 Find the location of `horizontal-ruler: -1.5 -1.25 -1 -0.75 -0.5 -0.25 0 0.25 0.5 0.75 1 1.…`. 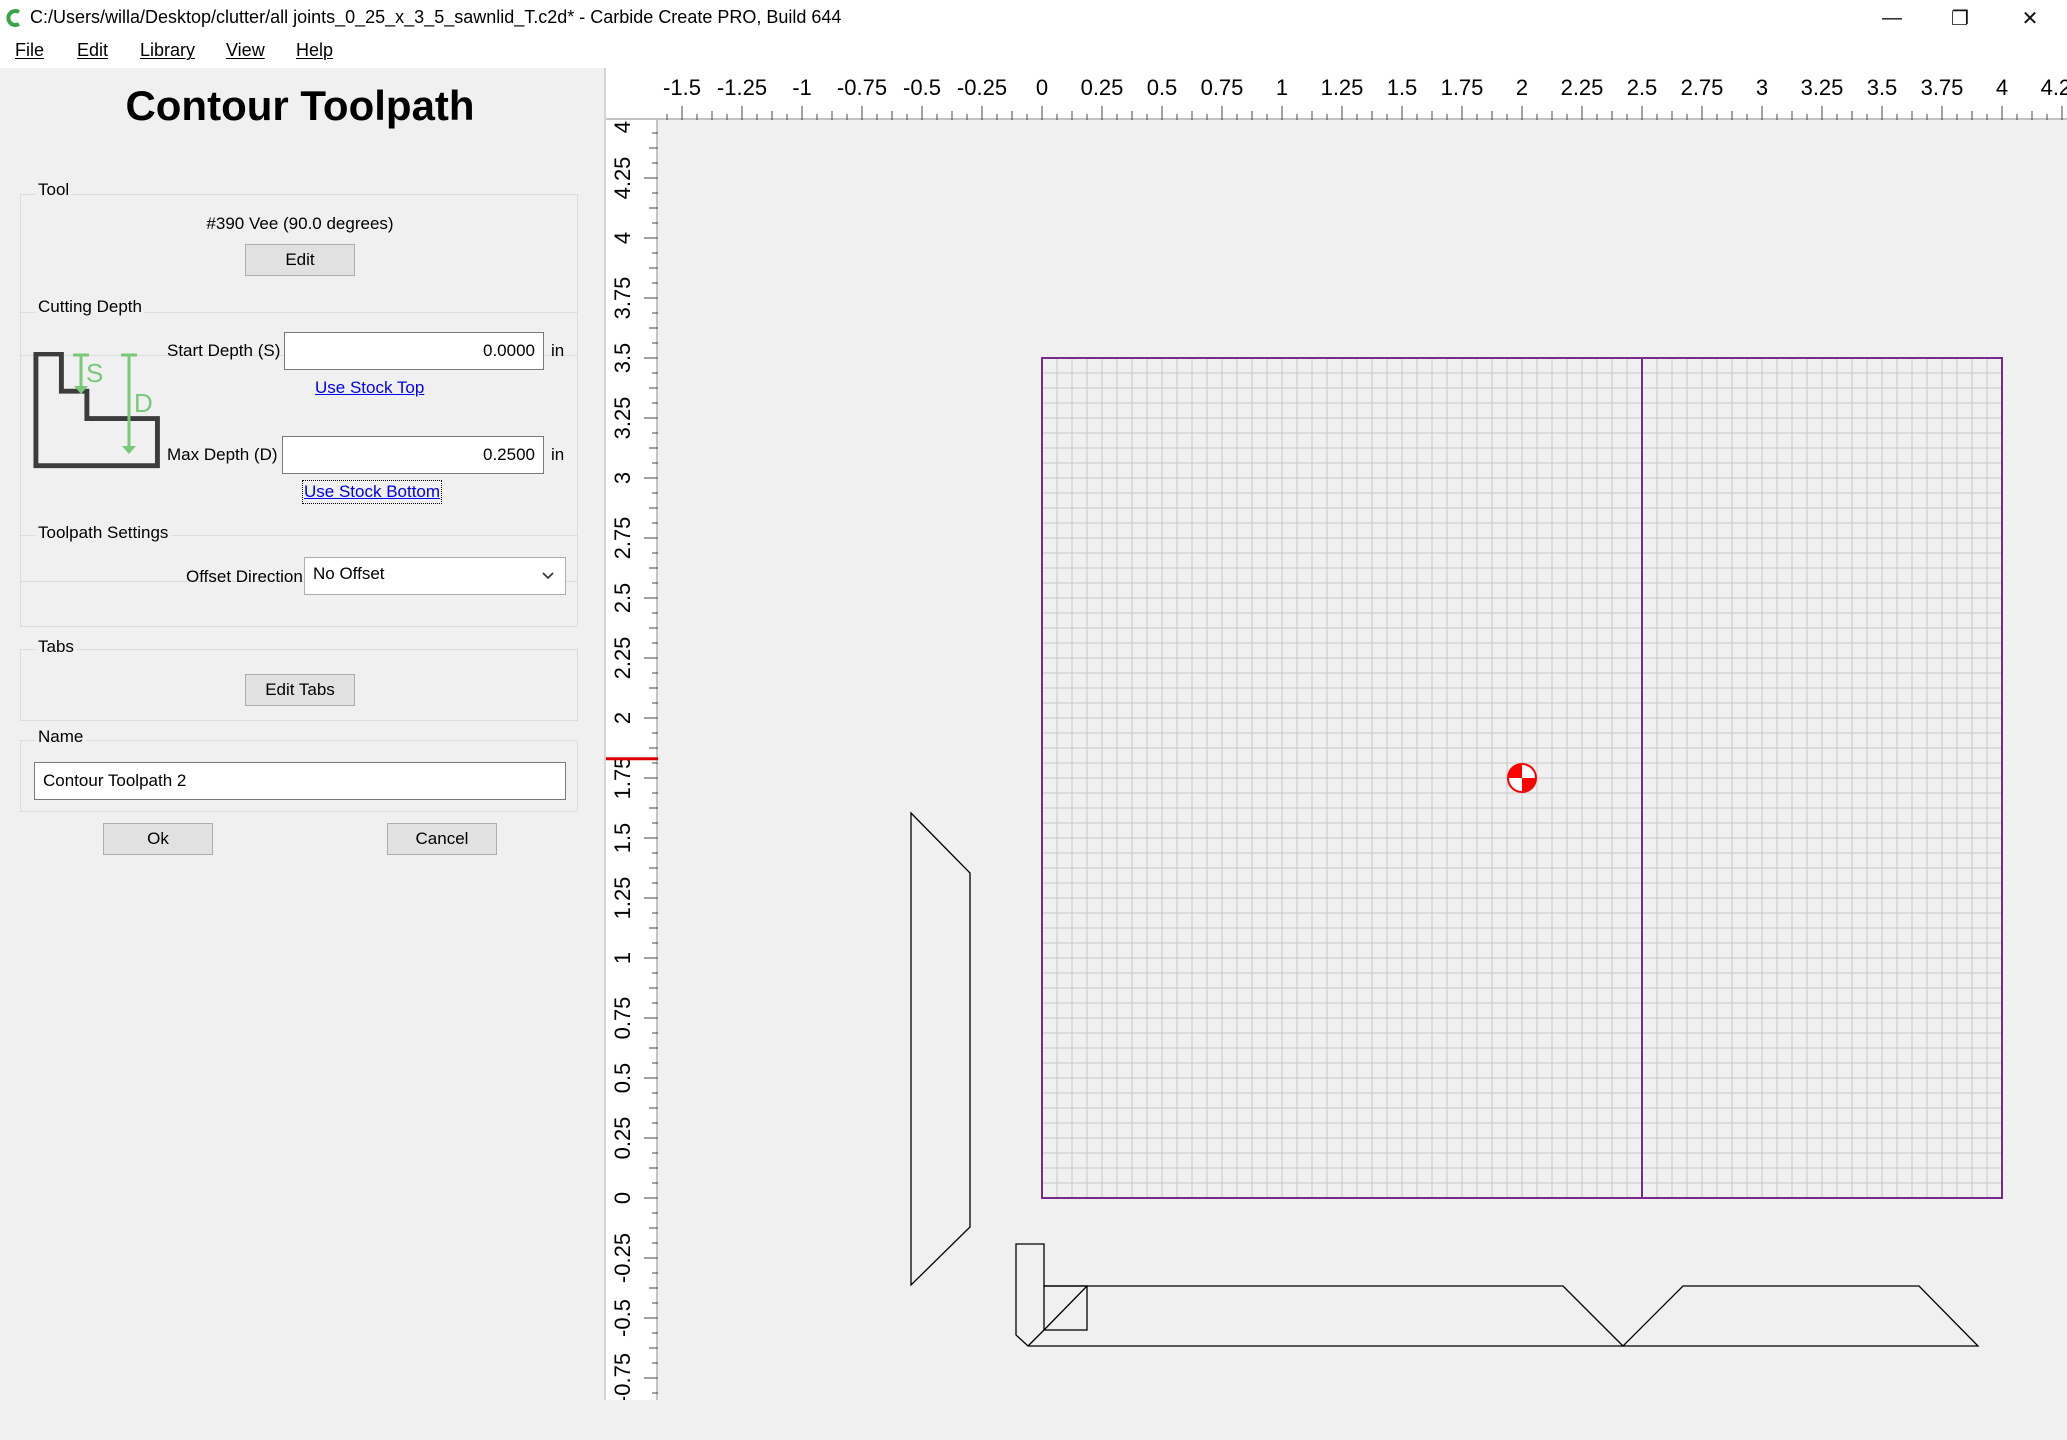

horizontal-ruler: -1.5 -1.25 -1 -0.75 -0.5 -0.25 0 0.25 0.5 0.75 1 1.… is located at coordinates (1336, 94).